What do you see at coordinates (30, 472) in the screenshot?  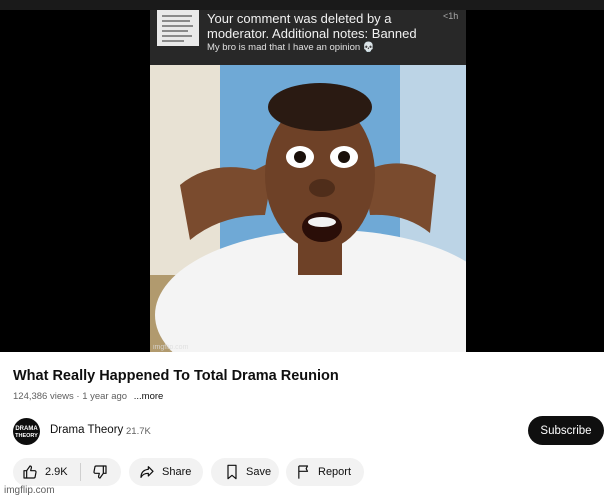 I see `like-icon` at bounding box center [30, 472].